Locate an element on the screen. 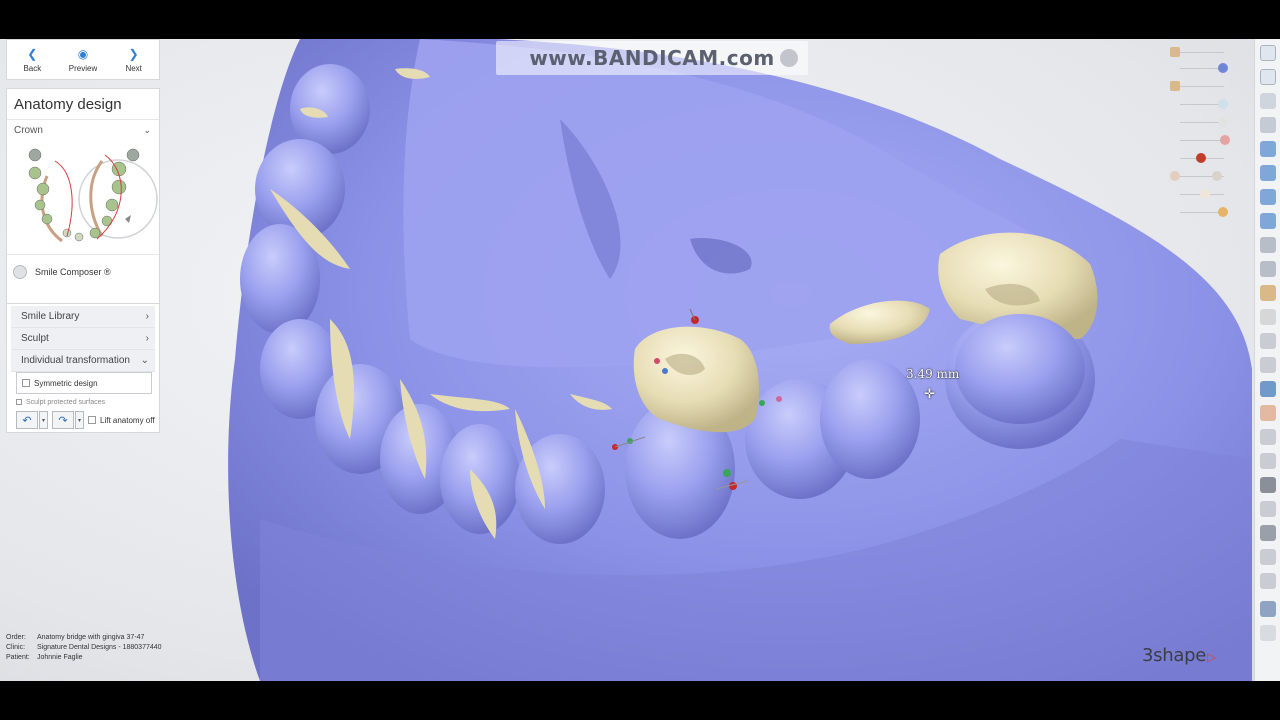 This screenshot has height=720, width=1280. warning-icon is located at coordinates (1268, 437).